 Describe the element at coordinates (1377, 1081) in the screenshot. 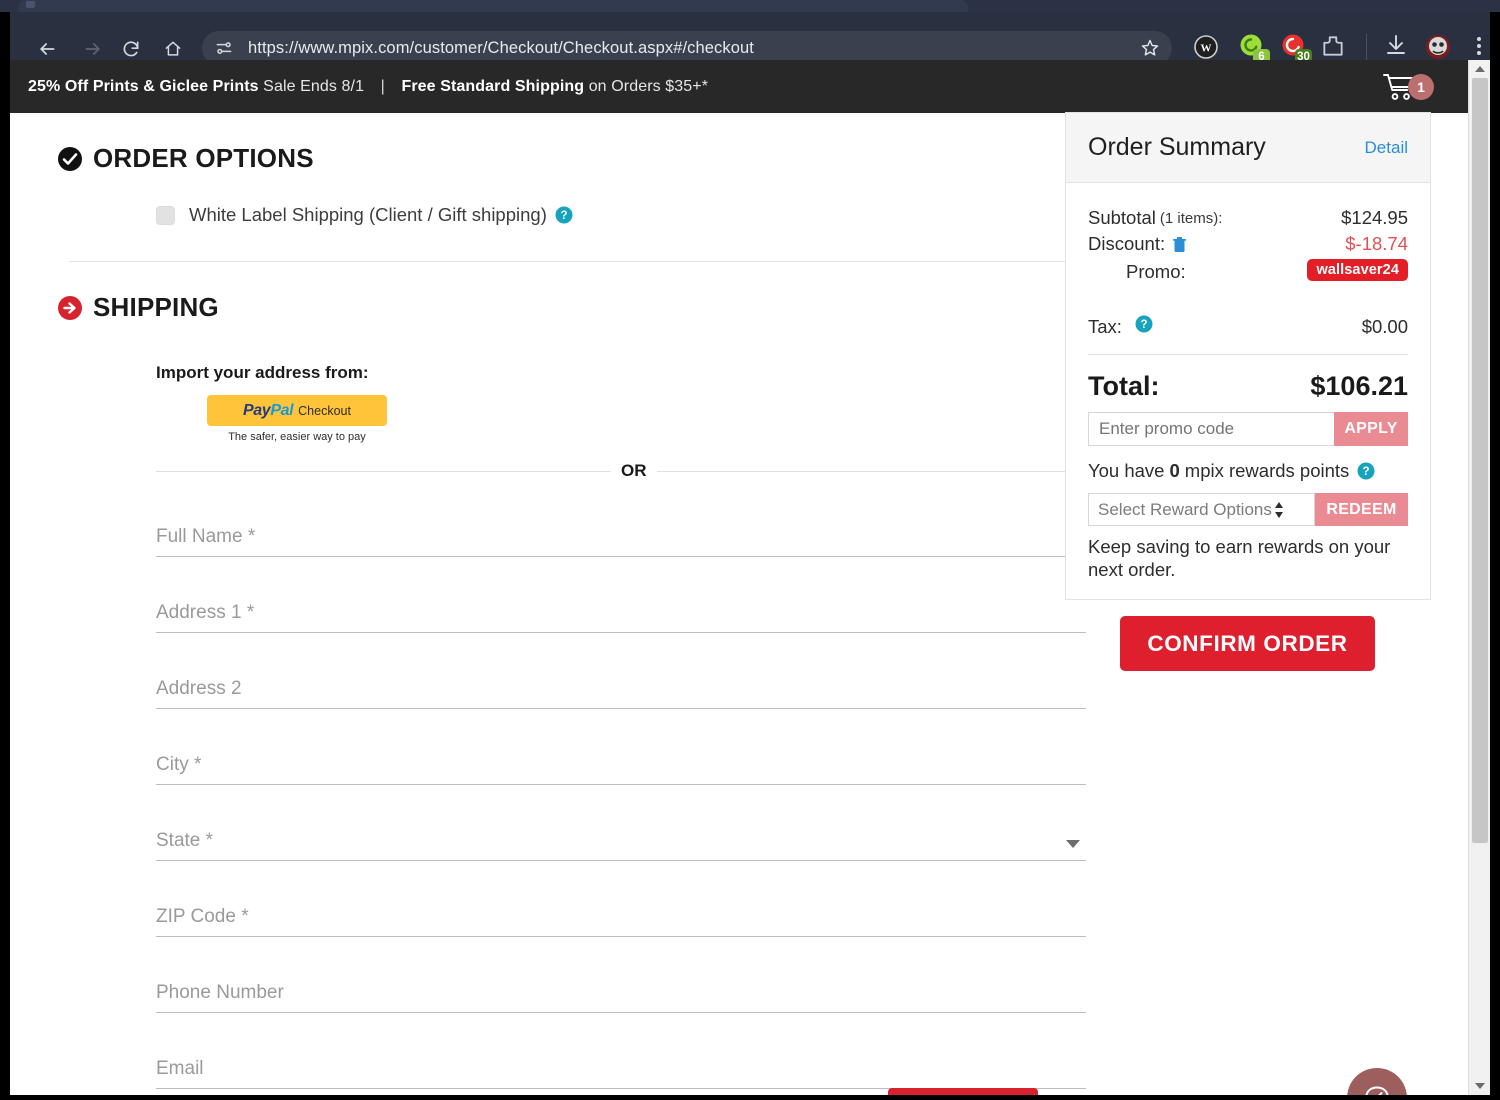

I see `chat-widget-button` at that location.